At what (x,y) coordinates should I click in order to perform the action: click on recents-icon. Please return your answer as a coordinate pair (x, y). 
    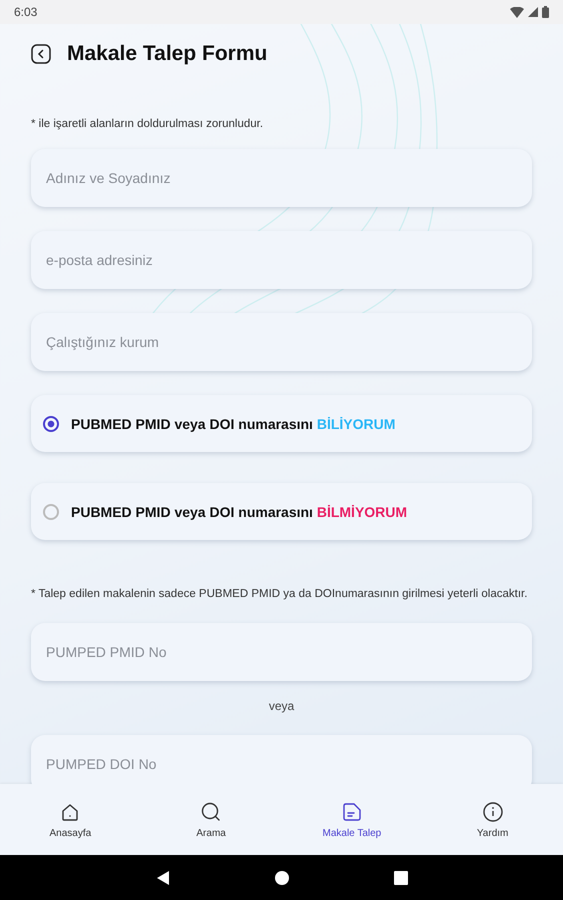
    Looking at the image, I should click on (401, 877).